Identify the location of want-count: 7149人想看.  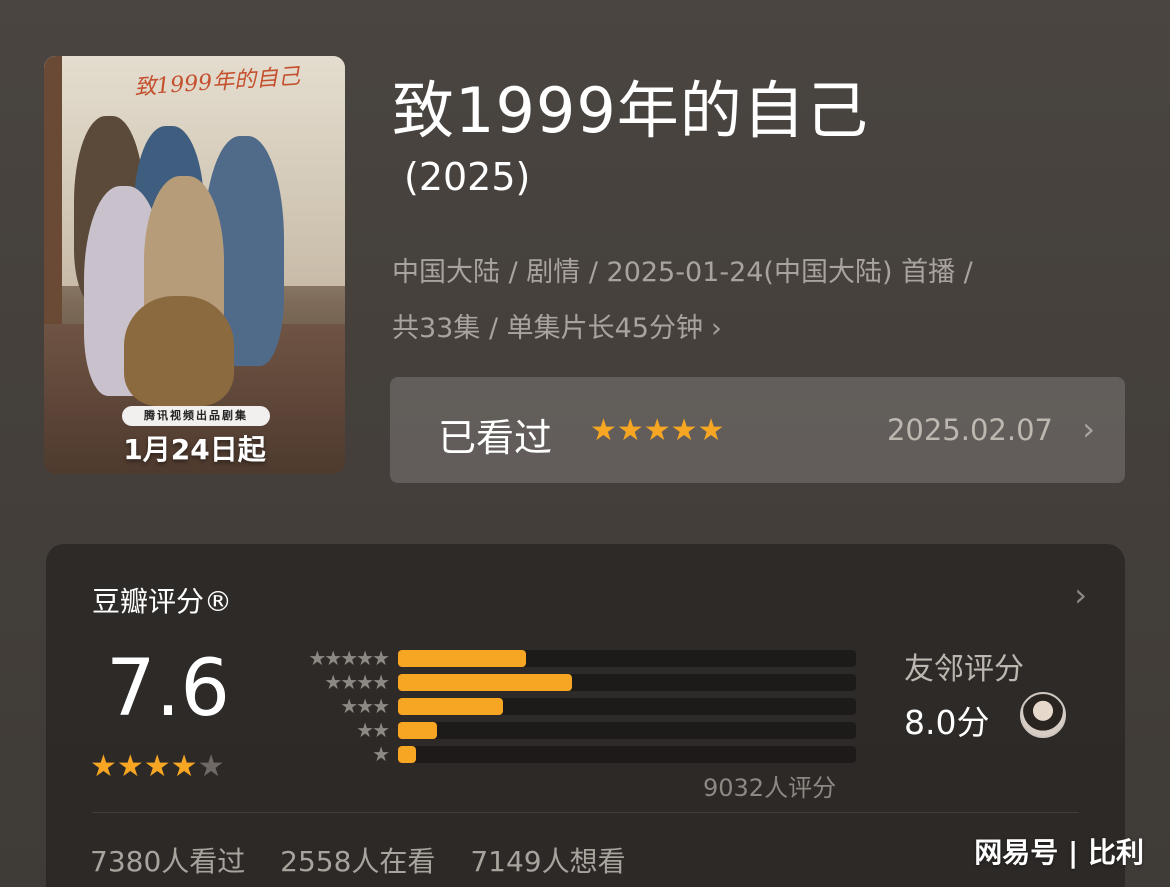
(547, 861).